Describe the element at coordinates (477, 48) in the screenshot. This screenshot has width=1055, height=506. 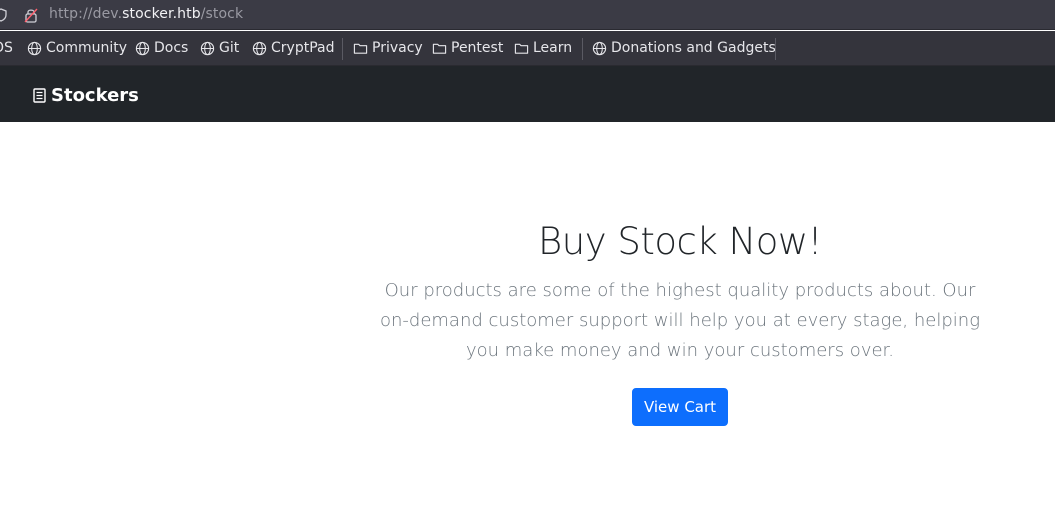
I see `bookmark-label: Pentest` at that location.